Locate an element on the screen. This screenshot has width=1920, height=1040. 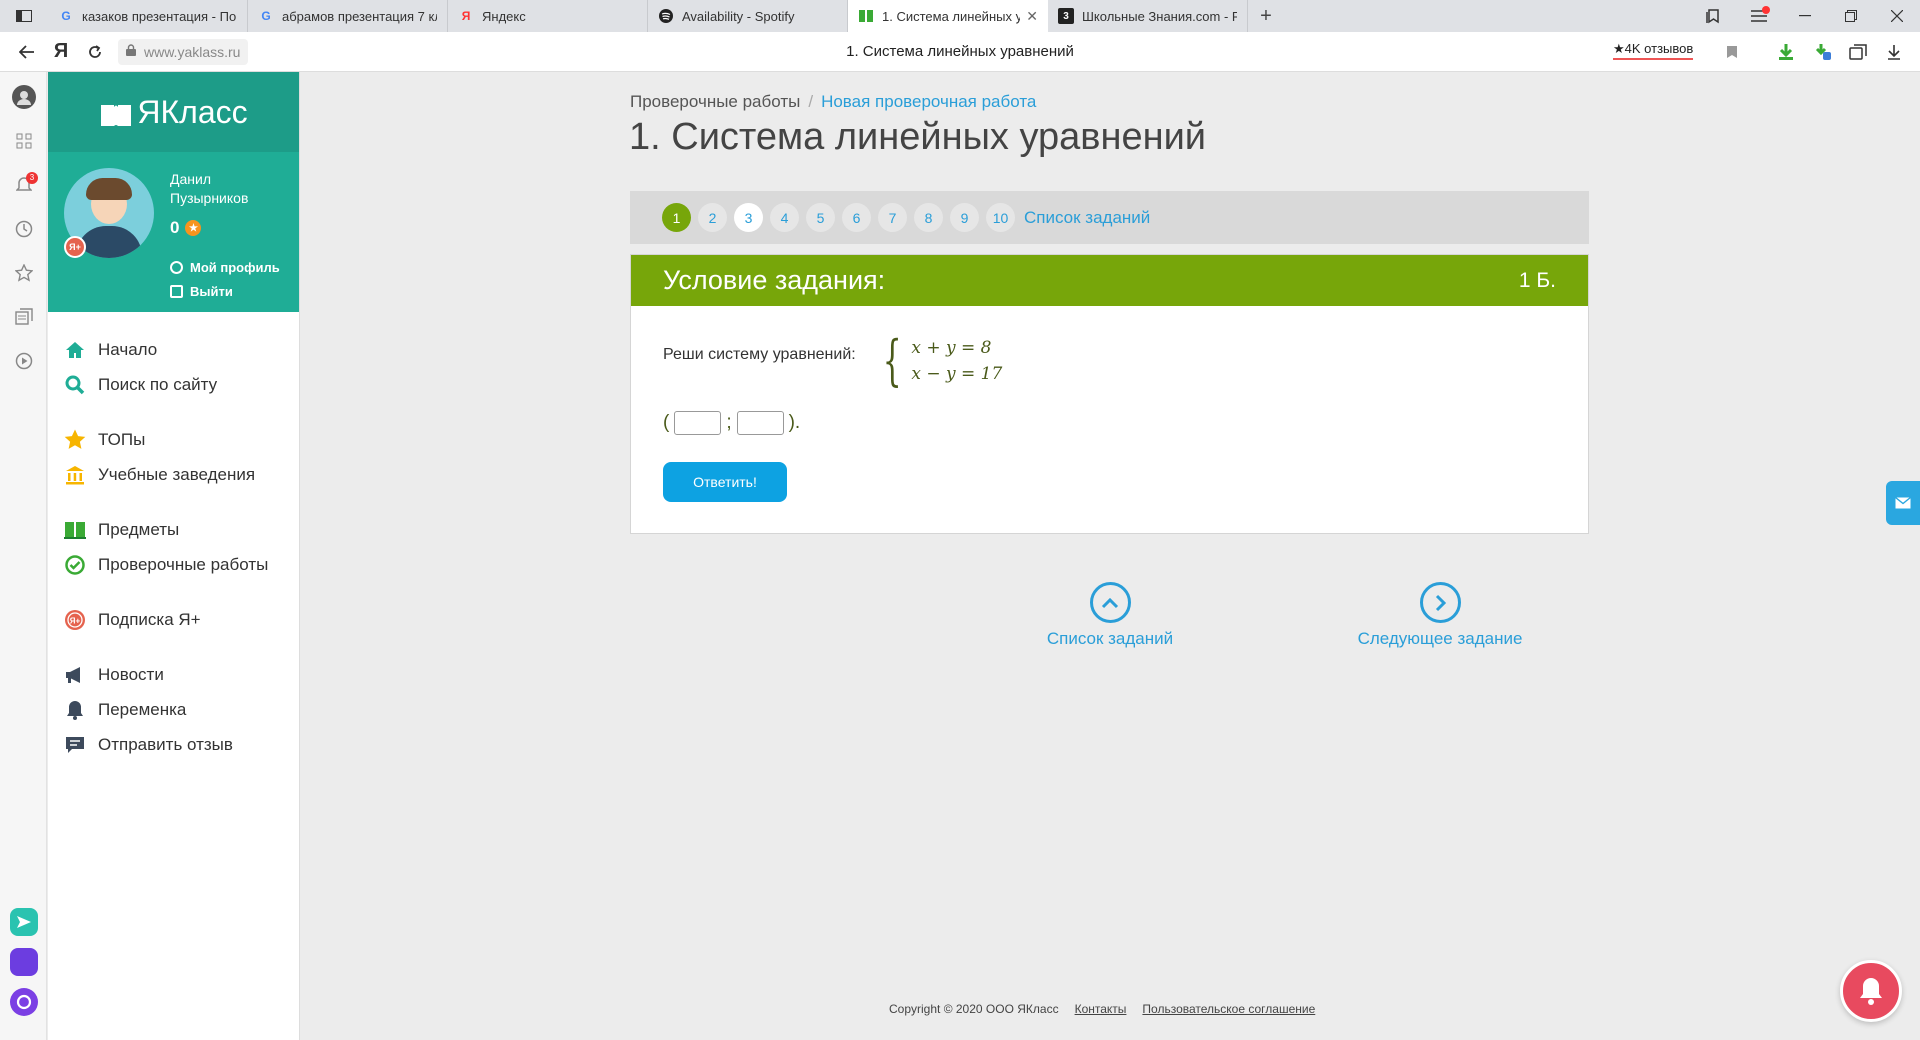
page-number: 9 is located at coordinates (964, 217).